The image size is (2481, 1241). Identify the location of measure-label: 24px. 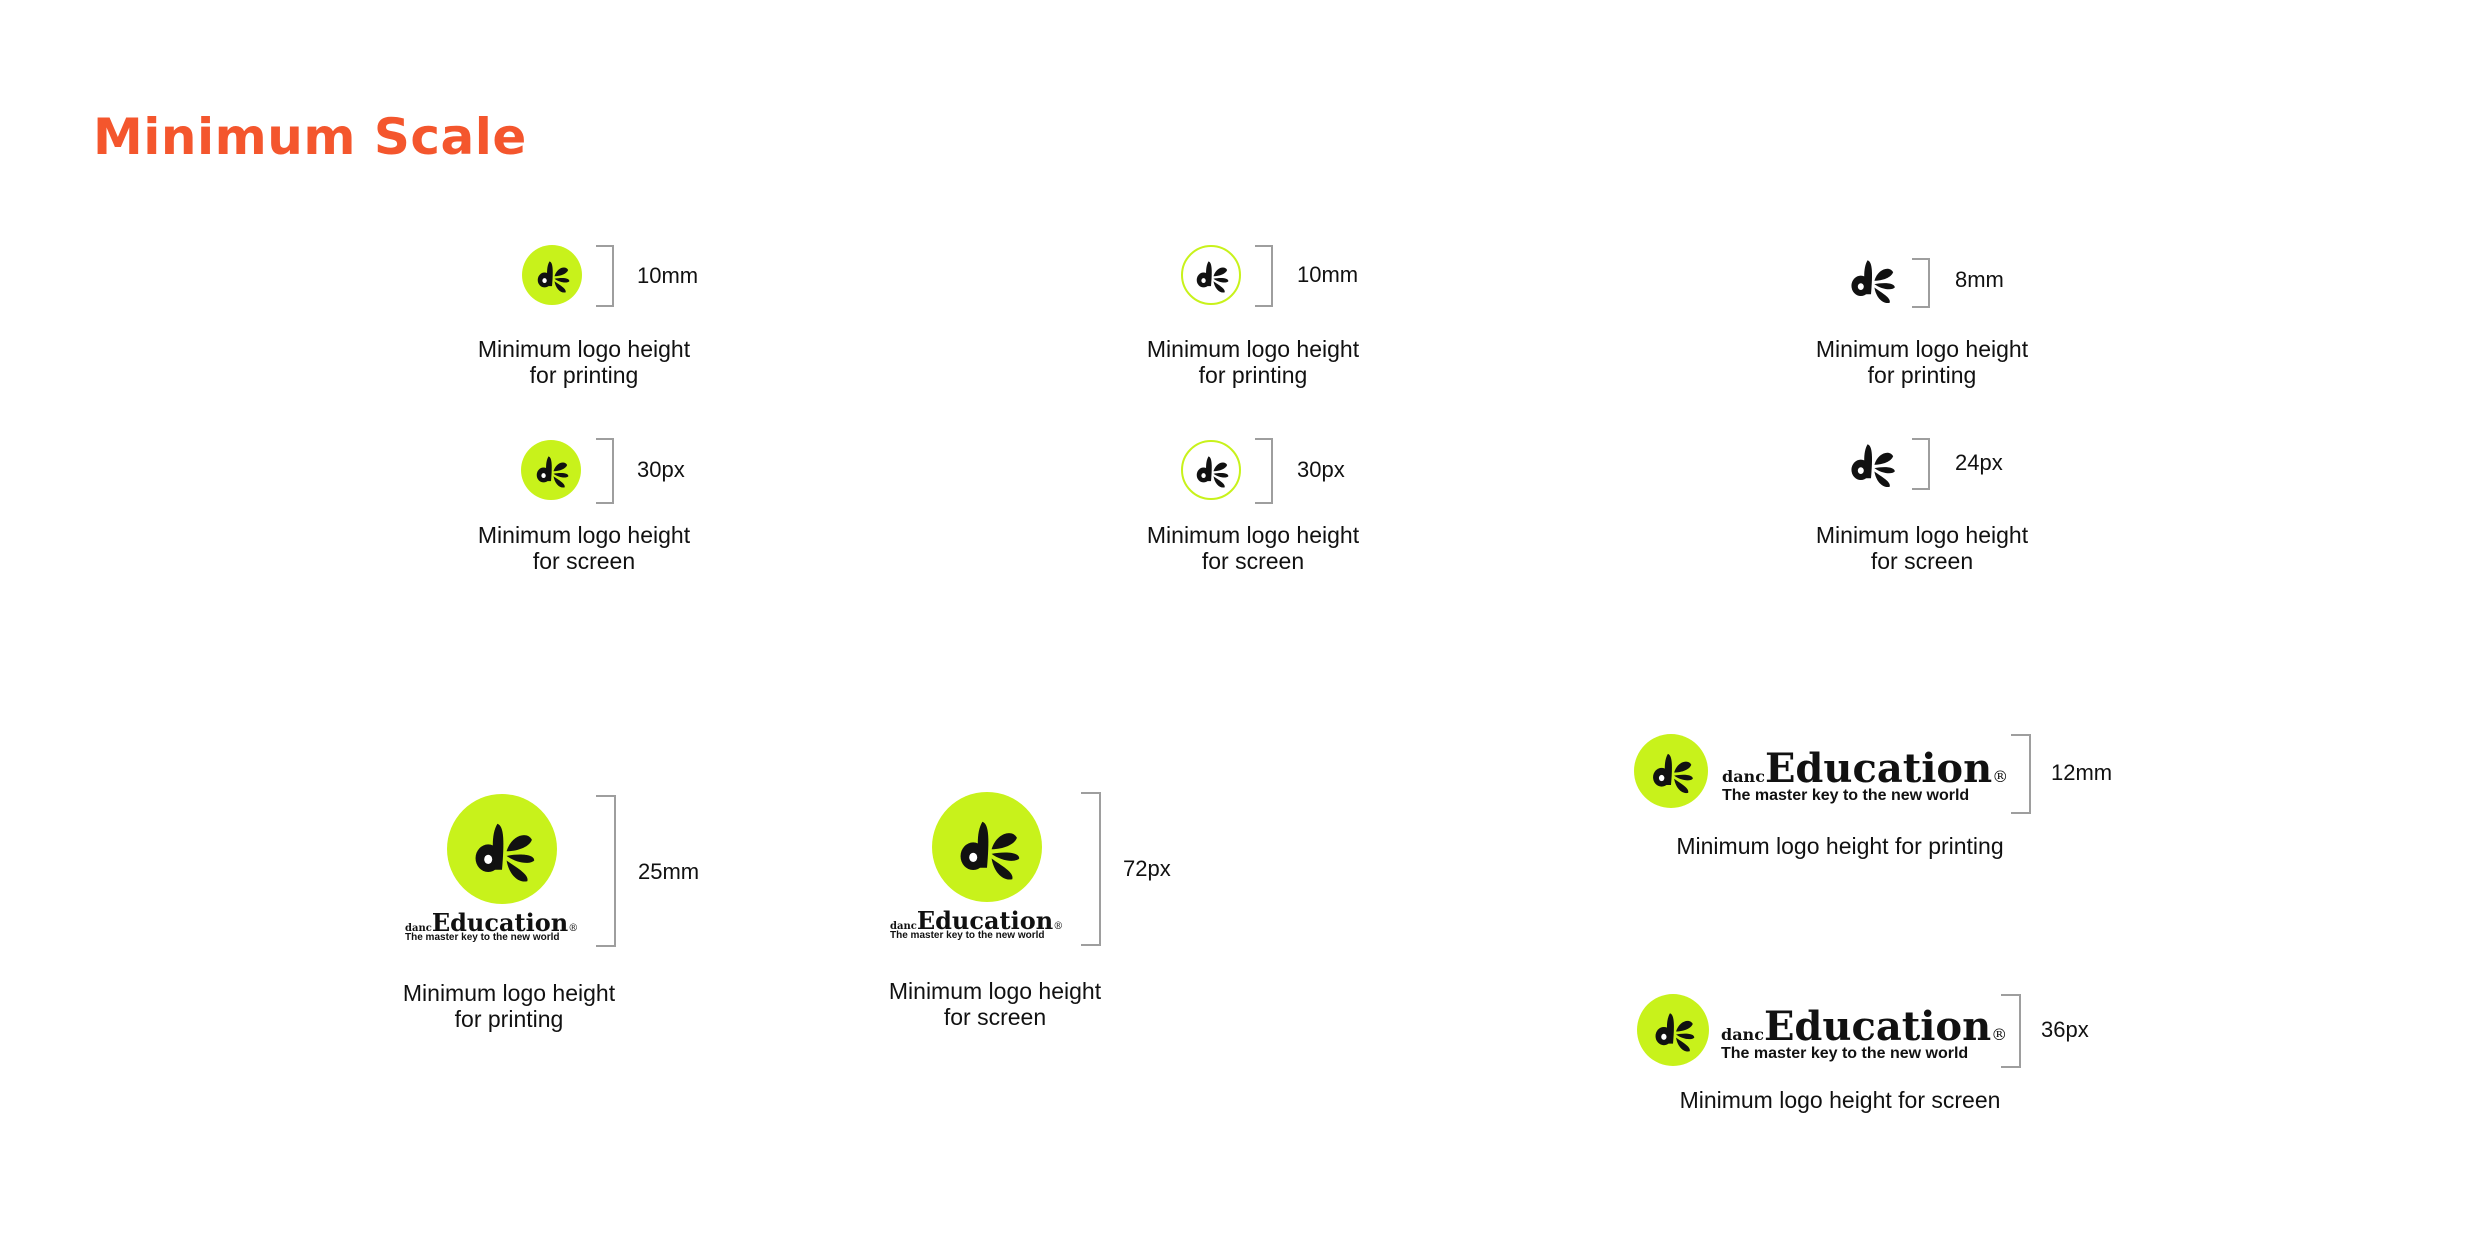
(1979, 462).